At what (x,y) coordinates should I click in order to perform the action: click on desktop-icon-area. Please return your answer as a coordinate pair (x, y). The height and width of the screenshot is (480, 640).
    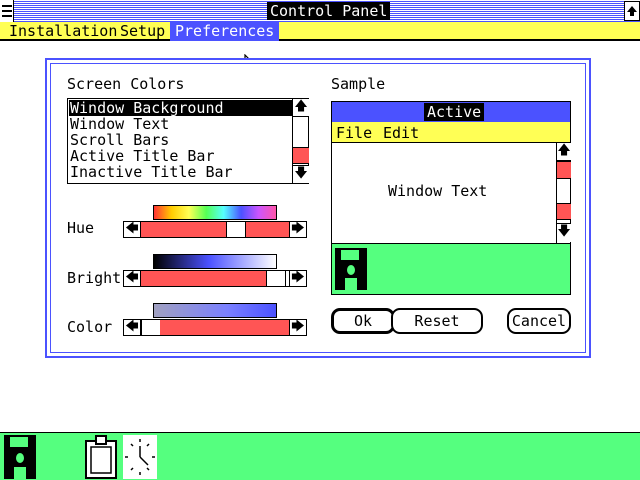
    Looking at the image, I should click on (320, 456).